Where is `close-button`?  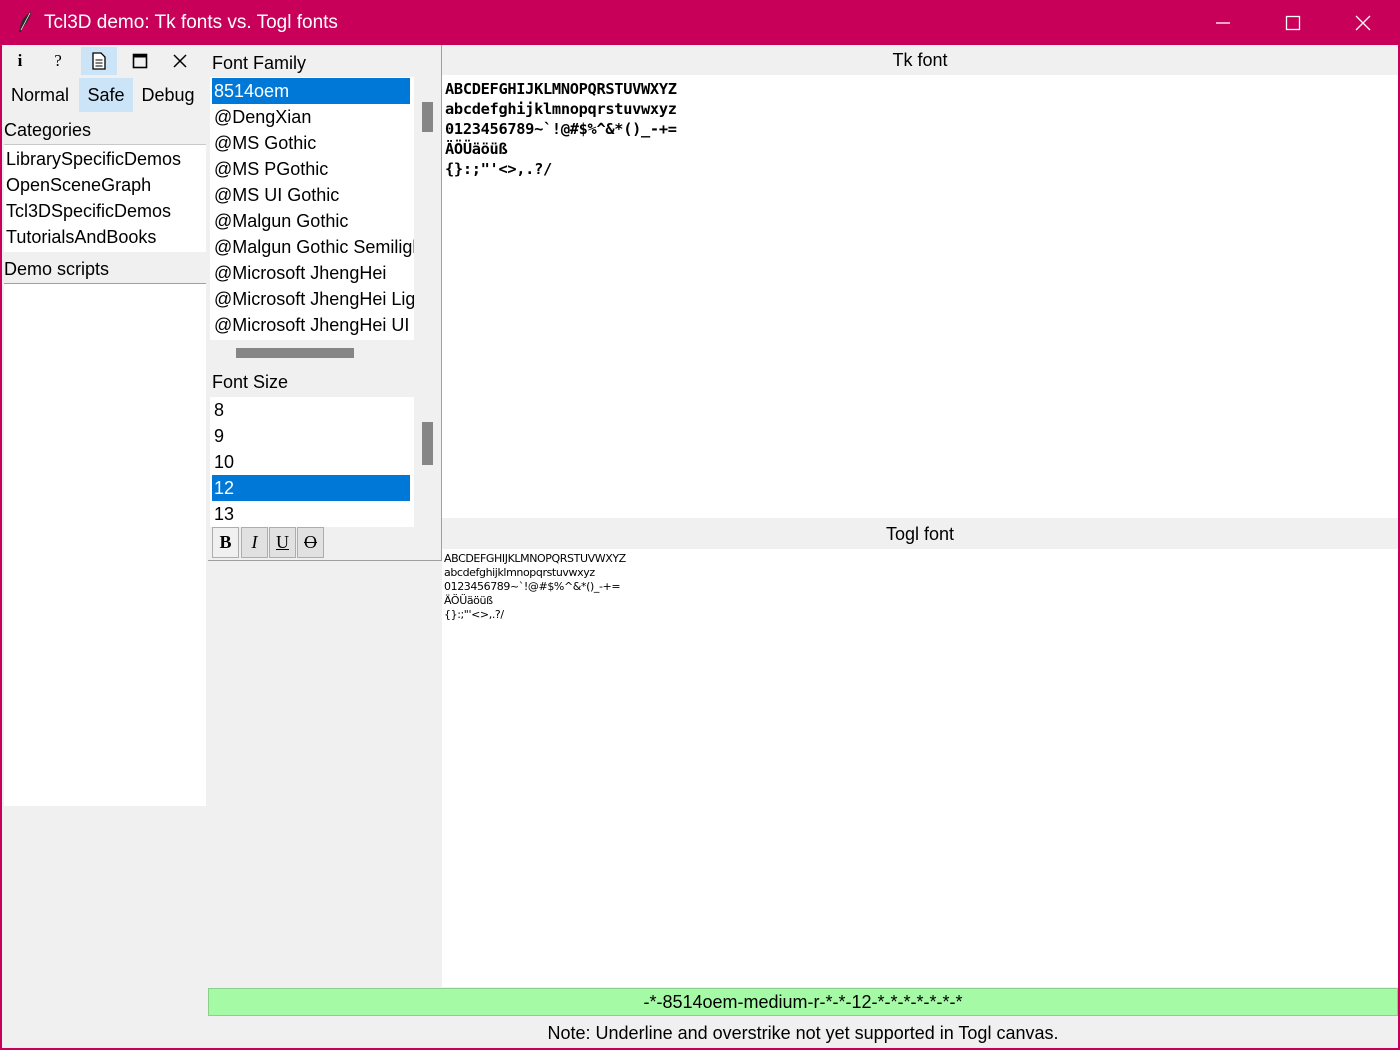 close-button is located at coordinates (1363, 22).